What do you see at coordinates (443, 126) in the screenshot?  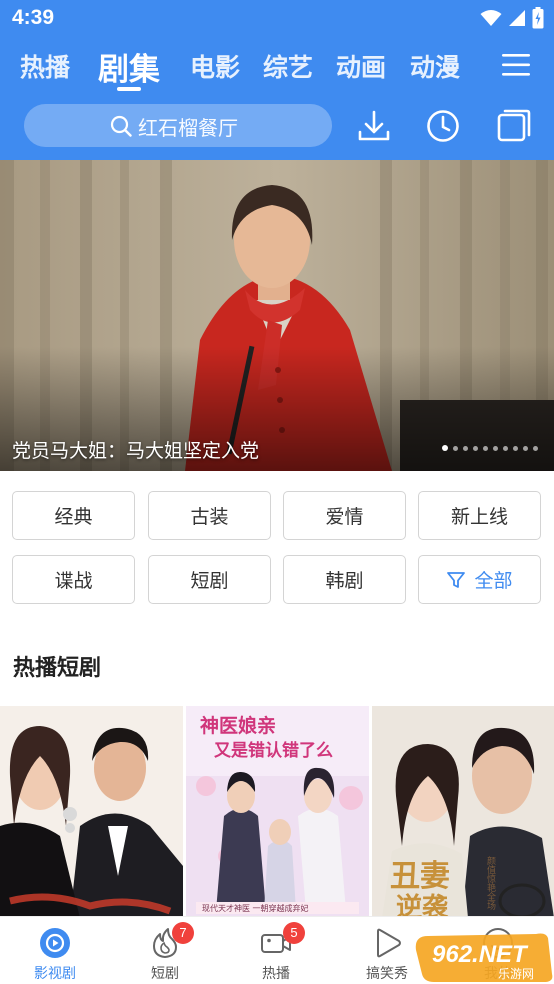 I see `history-icon` at bounding box center [443, 126].